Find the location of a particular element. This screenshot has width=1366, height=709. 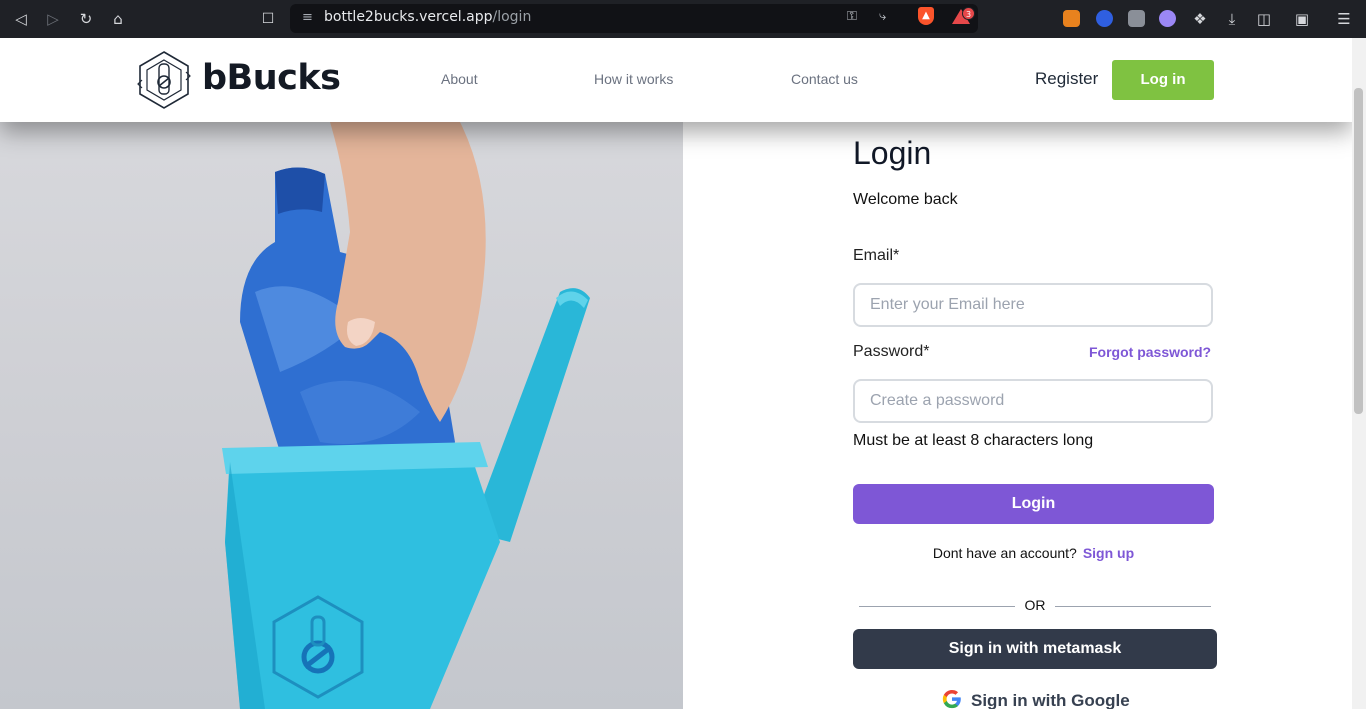

back-icon: ◁ is located at coordinates (21, 19).